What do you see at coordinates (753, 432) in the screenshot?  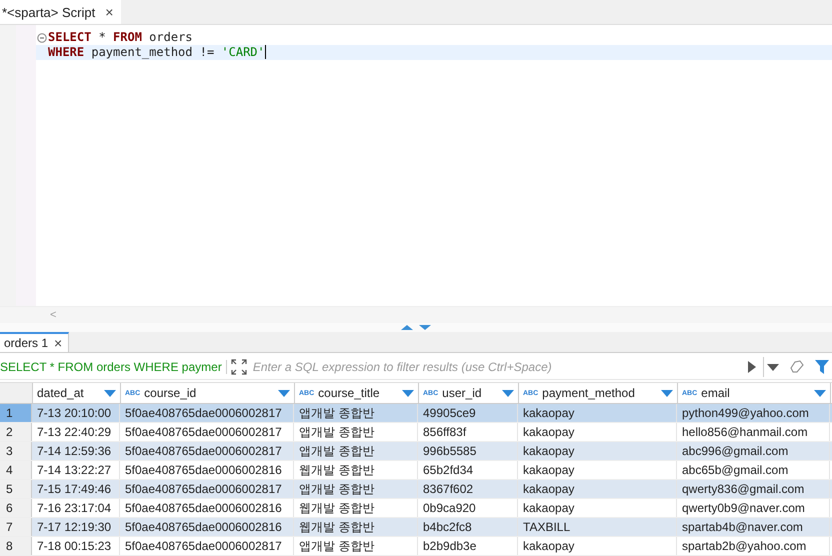 I see `table-cell: hello856@hanmail.com` at bounding box center [753, 432].